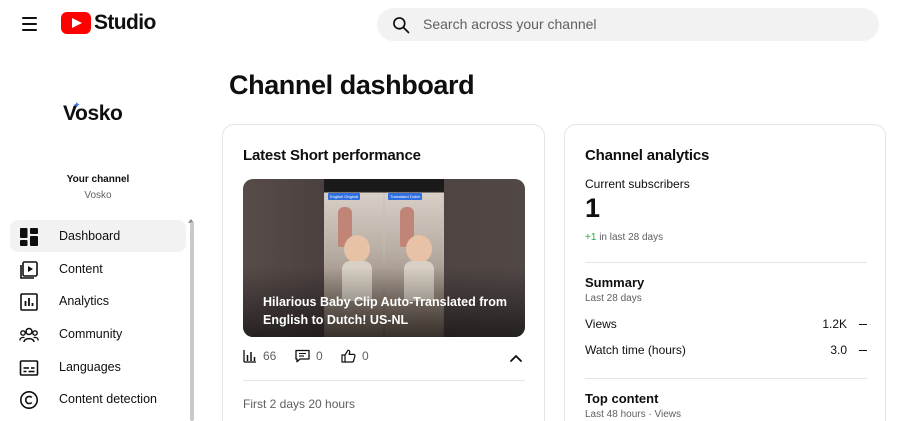 The height and width of the screenshot is (421, 900). I want to click on metric-watch-time: Watch time (hours) 3.0, so click(726, 352).